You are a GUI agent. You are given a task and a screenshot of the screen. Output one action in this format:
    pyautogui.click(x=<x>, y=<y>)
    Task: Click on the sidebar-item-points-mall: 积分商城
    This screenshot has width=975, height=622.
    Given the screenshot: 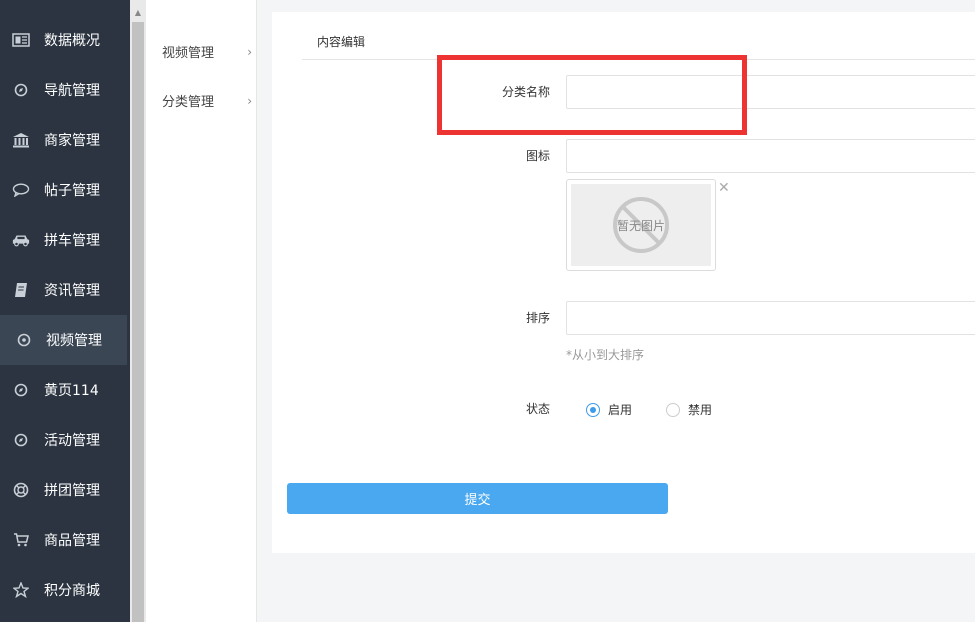 What is the action you would take?
    pyautogui.click(x=65, y=590)
    